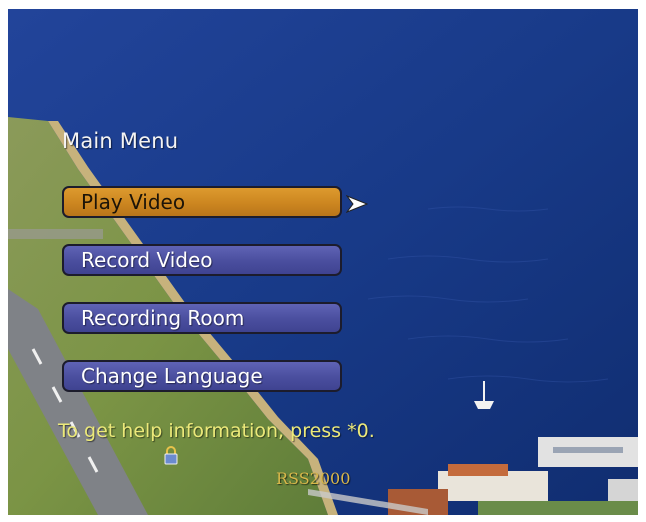 The height and width of the screenshot is (522, 646). I want to click on help-text: To get help information, press *0., so click(216, 431).